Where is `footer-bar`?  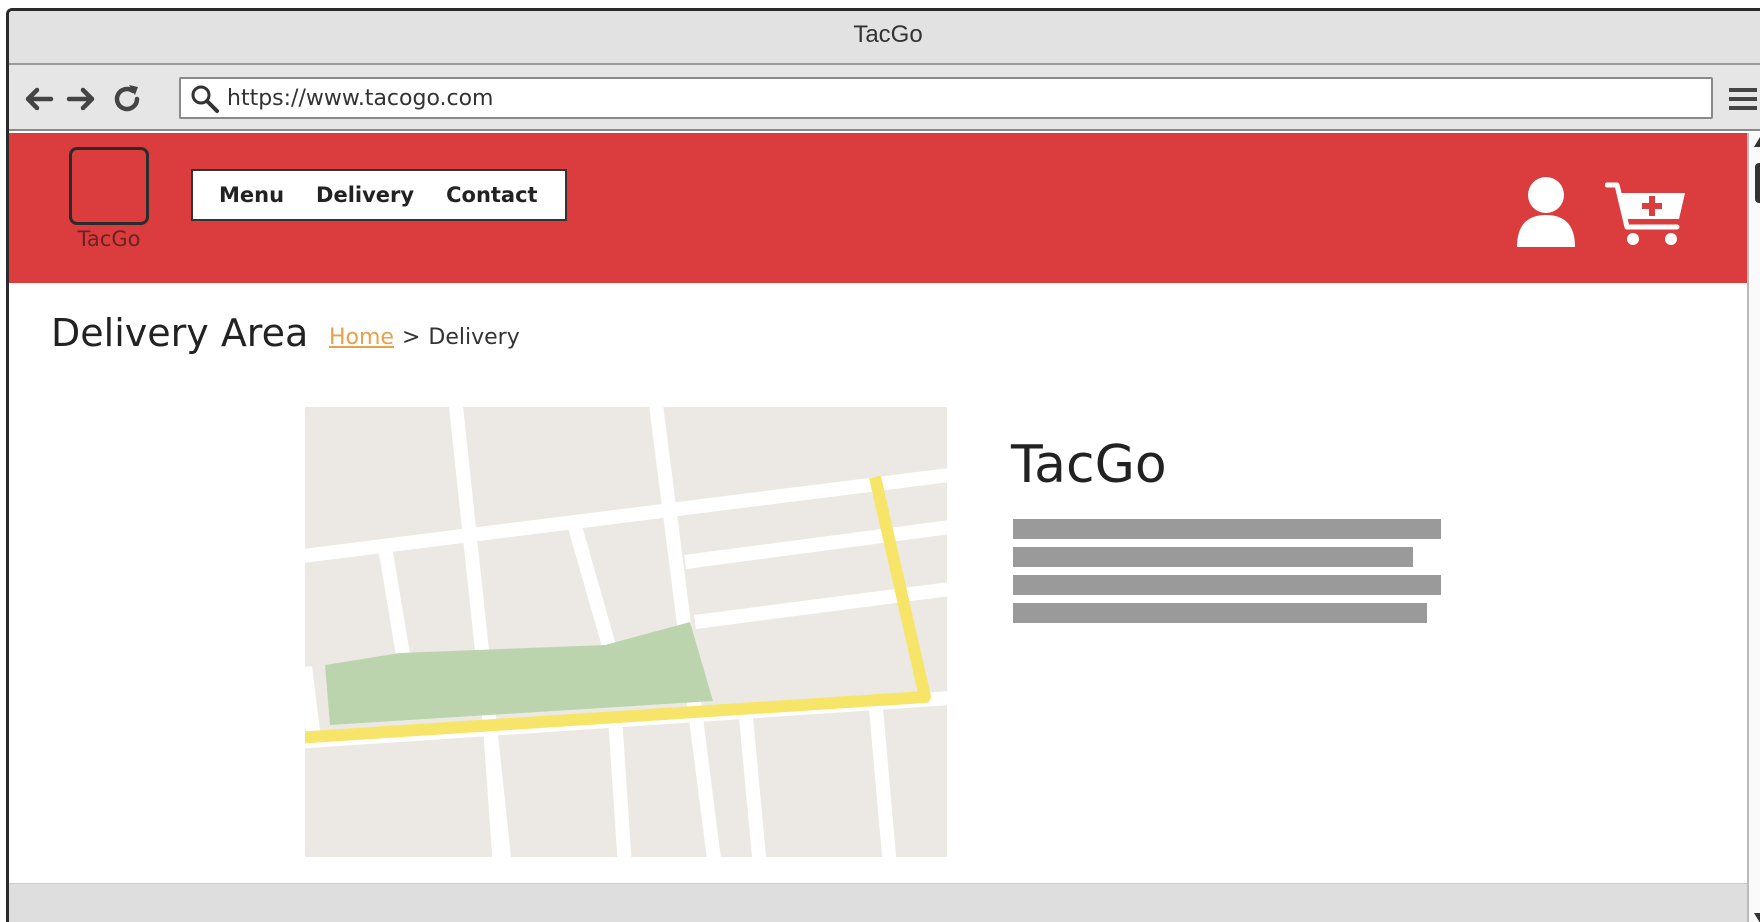
footer-bar is located at coordinates (878, 902).